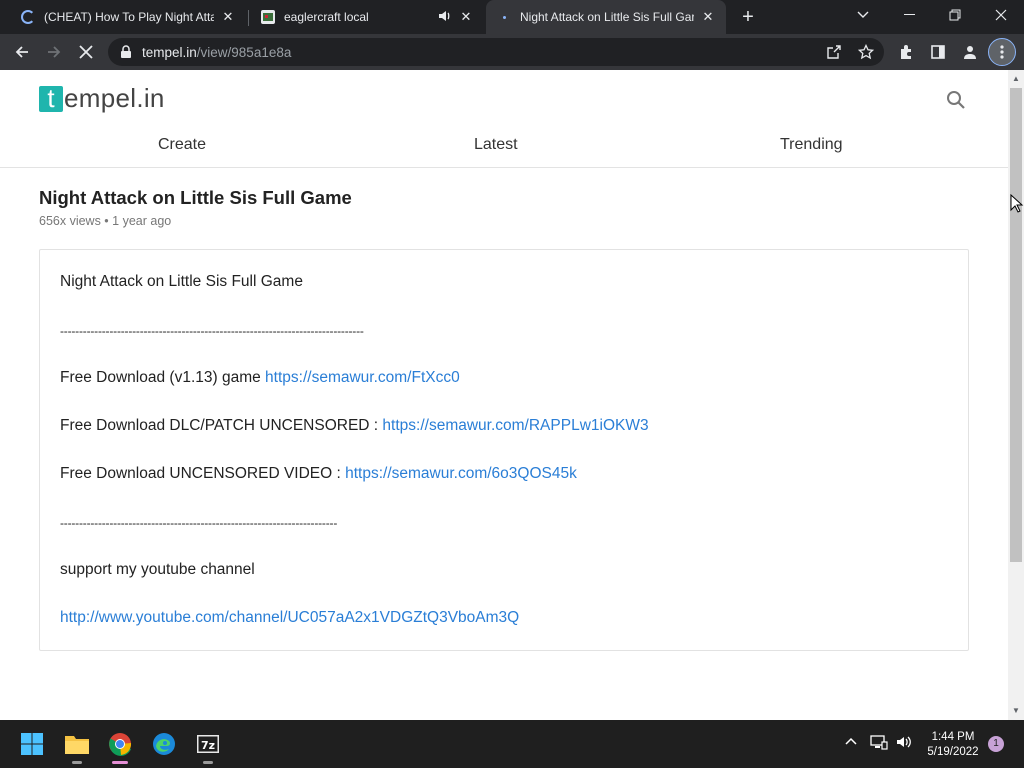  I want to click on tab-separator, so click(248, 18).